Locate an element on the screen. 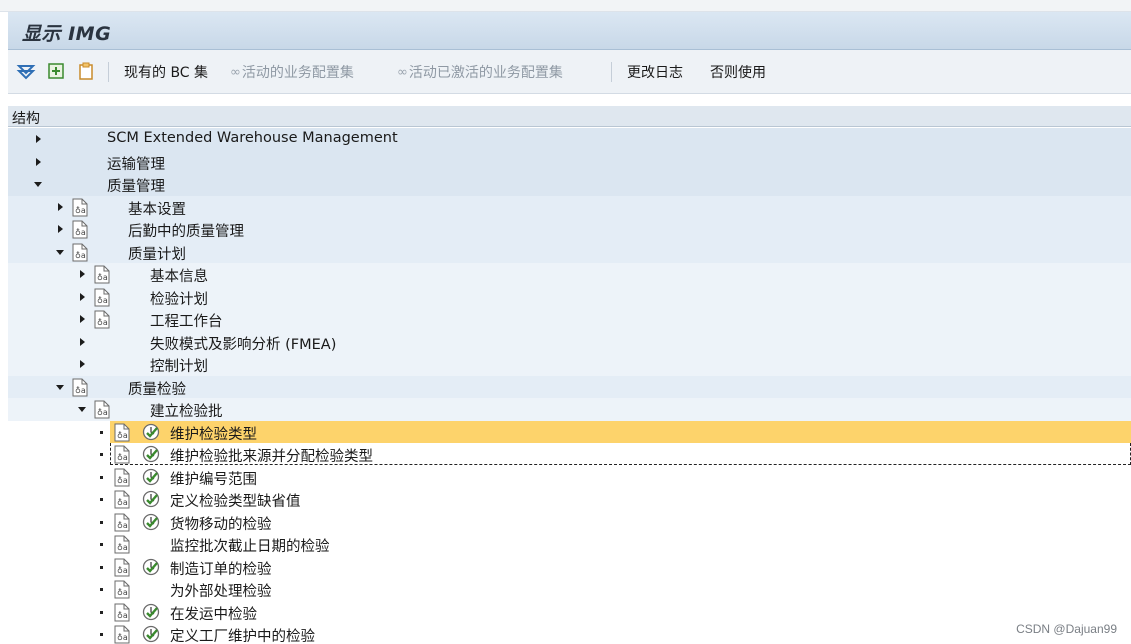 Image resolution: width=1131 pixels, height=644 pixels. tree-row: ♁a 工程工作台 is located at coordinates (569, 319).